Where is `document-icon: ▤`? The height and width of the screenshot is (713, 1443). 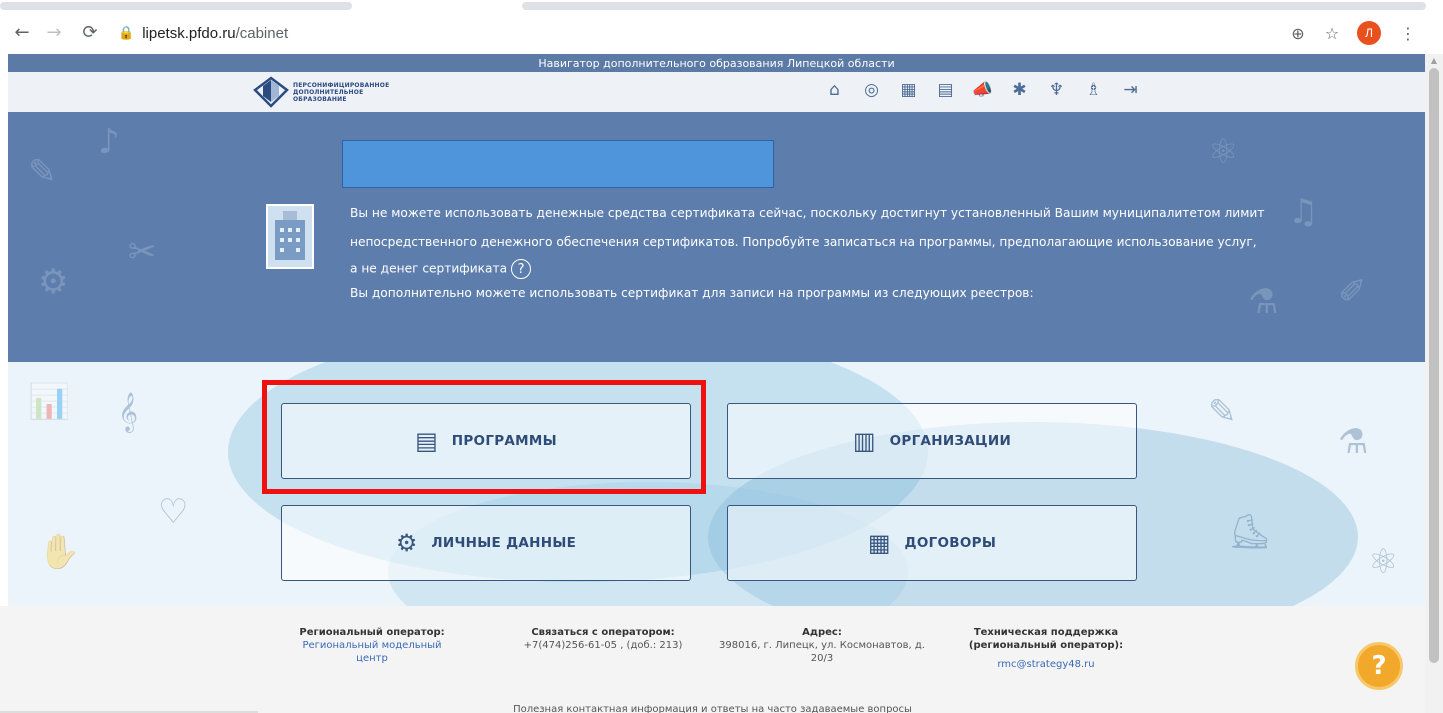
document-icon: ▤ is located at coordinates (945, 90).